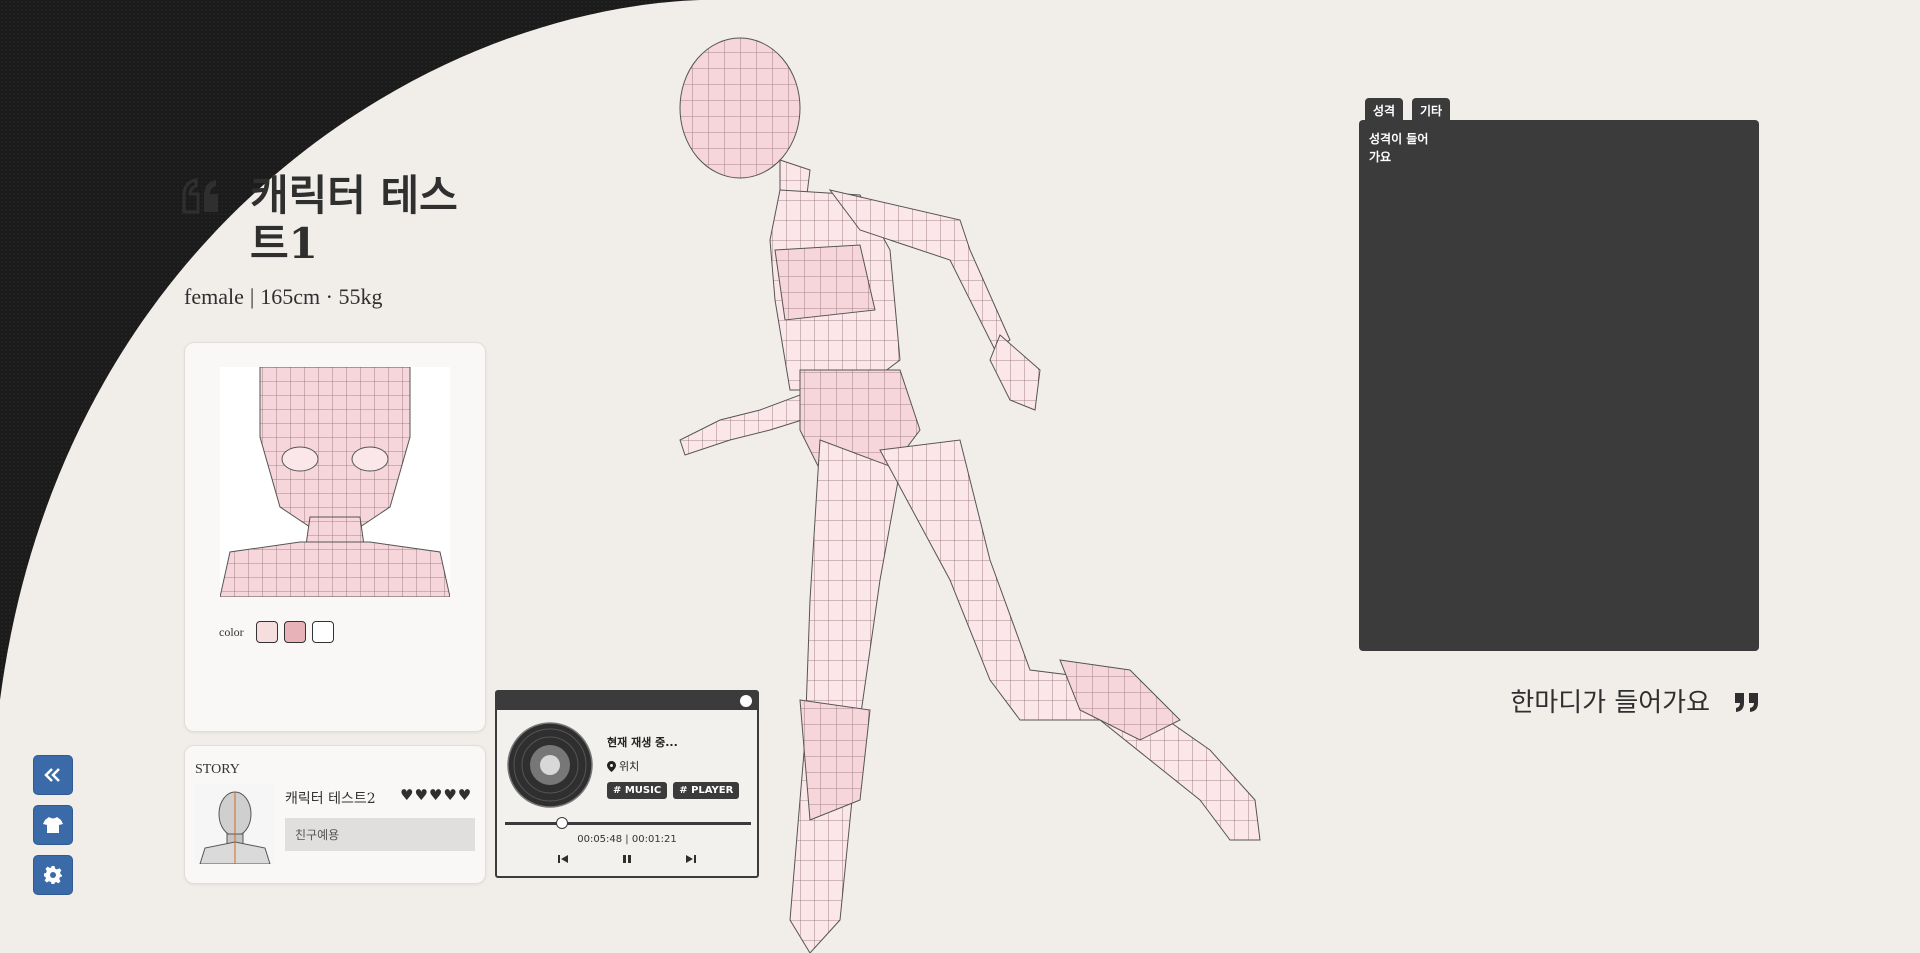 This screenshot has width=1920, height=953. What do you see at coordinates (1399, 148) in the screenshot?
I see `panel-text: 성격이 들어가요` at bounding box center [1399, 148].